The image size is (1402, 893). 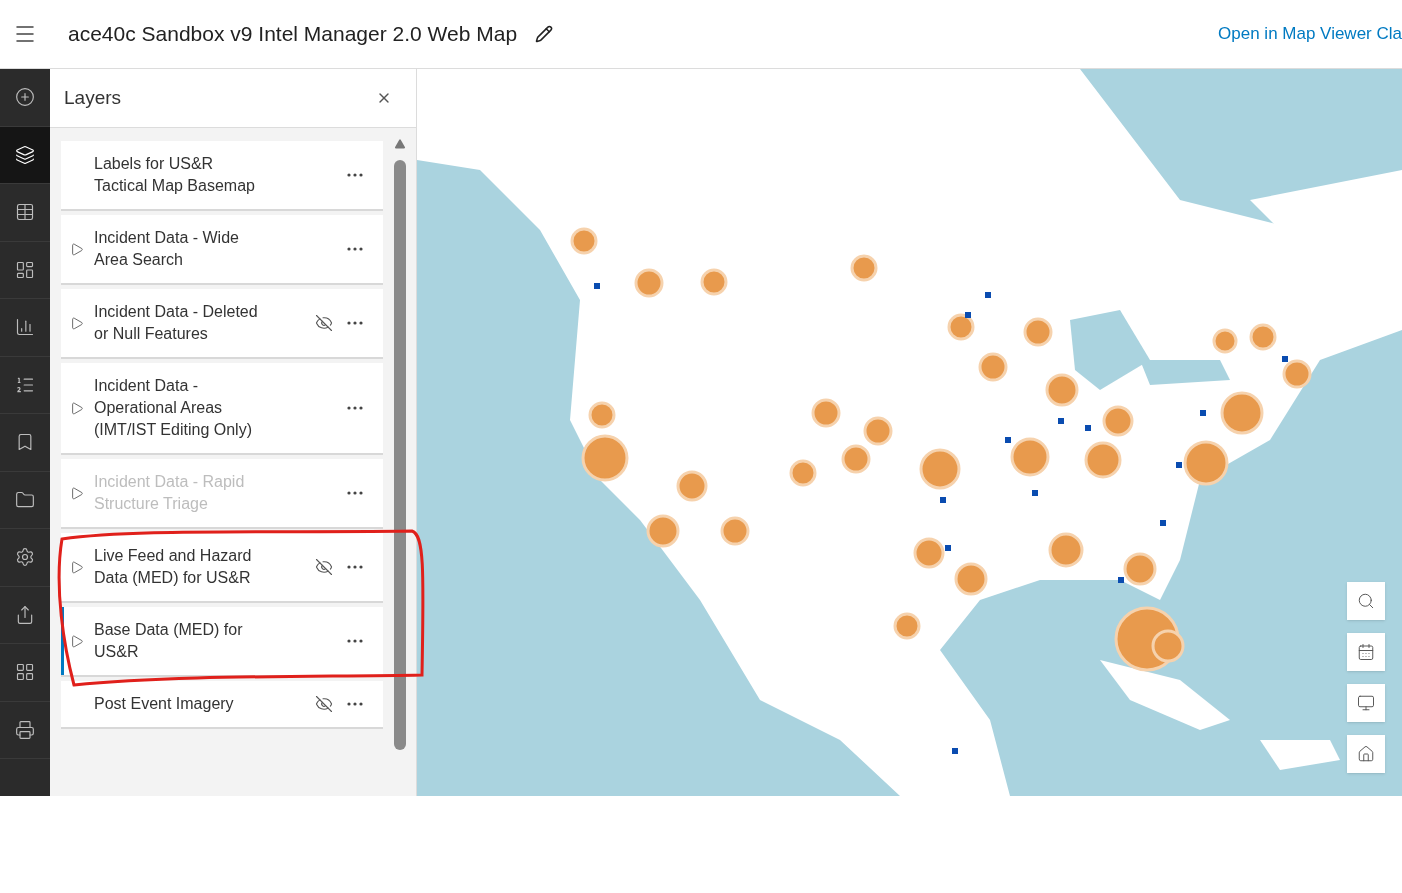 I want to click on layer-item: Incident Data - Operational Areas (IMT/IST Editing Only), so click(x=222, y=409).